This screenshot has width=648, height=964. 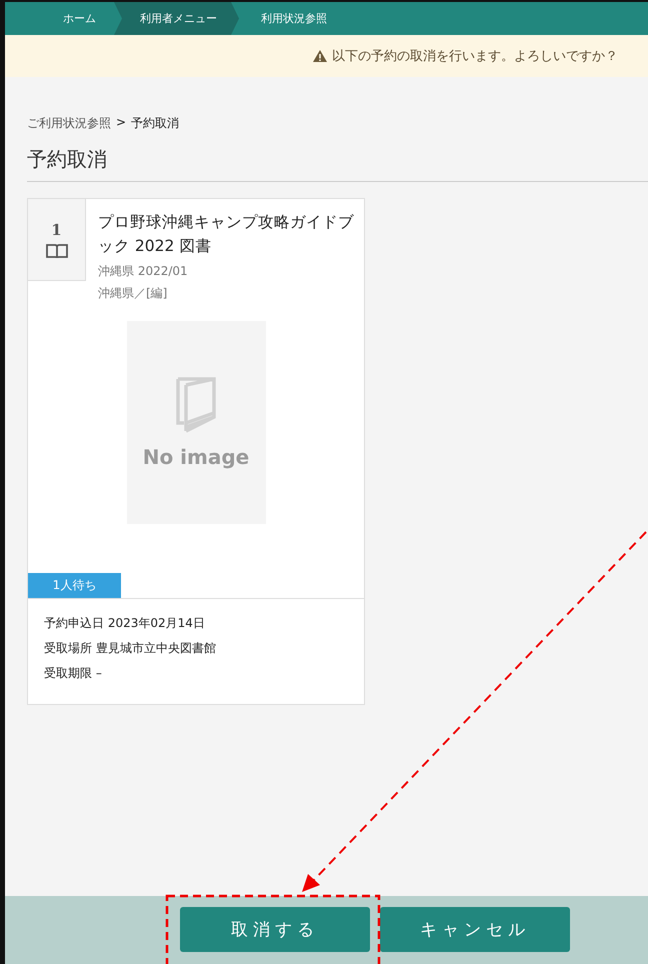 I want to click on detail-text: 予約申込日 2023年02月14日, so click(x=125, y=623).